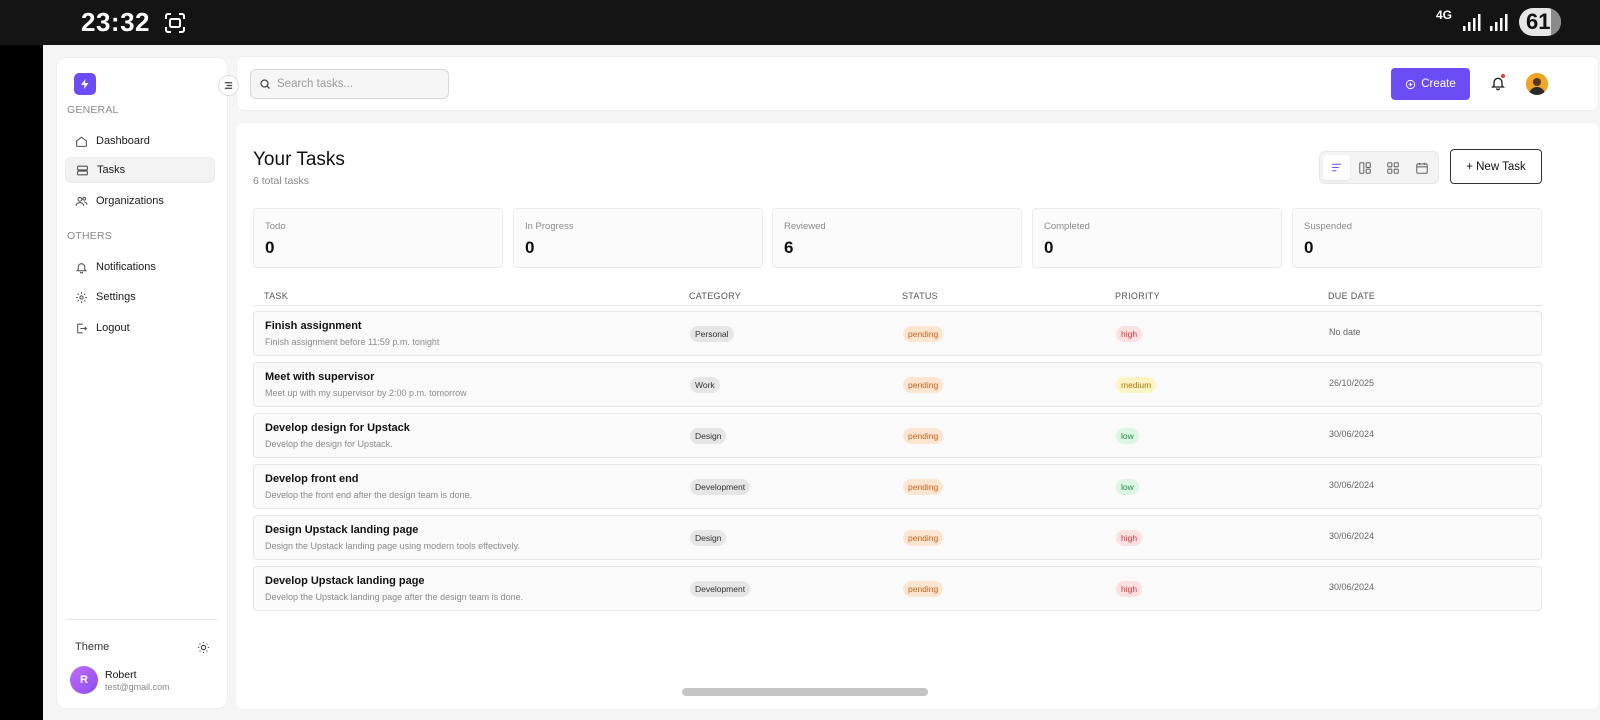 The image size is (1600, 720). What do you see at coordinates (1417, 238) in the screenshot?
I see `stat-card-suspended: Suspended 0` at bounding box center [1417, 238].